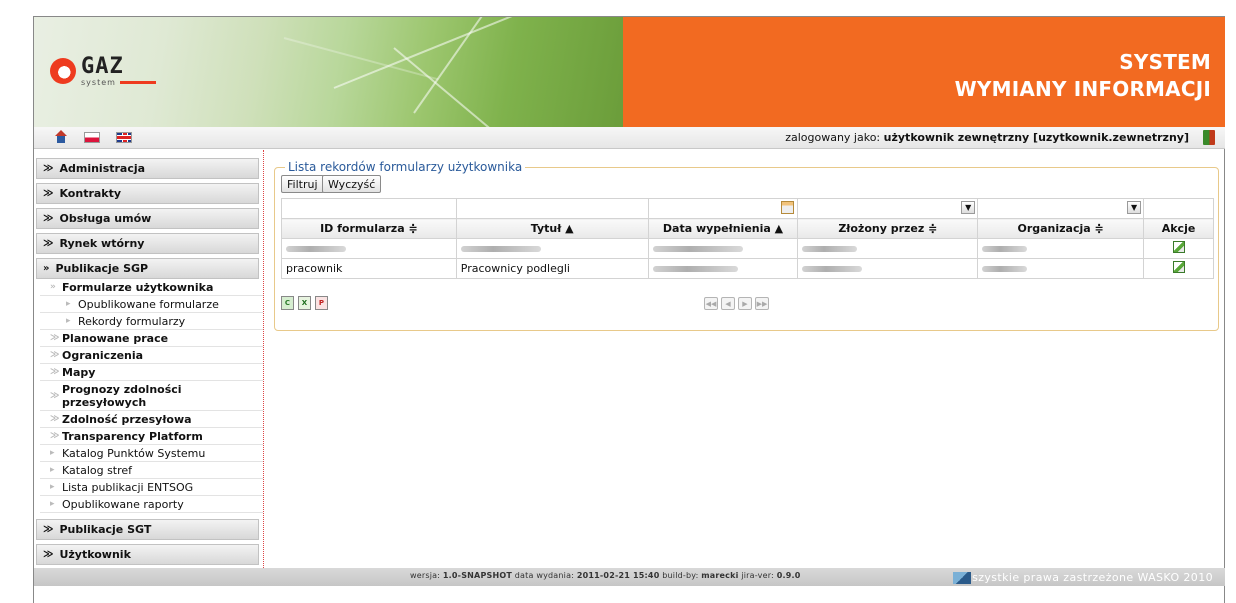 This screenshot has height=603, width=1236. Describe the element at coordinates (151, 396) in the screenshot. I see `sidebar-item-prognozy: ≫ Prognozy zdolności przesyłowych` at that location.